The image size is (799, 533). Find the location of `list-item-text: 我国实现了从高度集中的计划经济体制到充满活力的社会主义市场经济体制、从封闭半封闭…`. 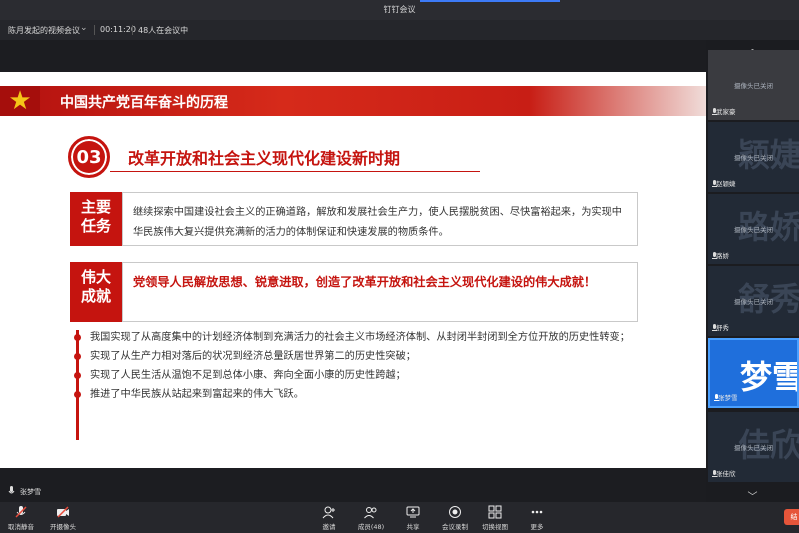

list-item-text: 我国实现了从高度集中的计划经济体制到充满活力的社会主义市场经济体制、从封闭半封闭… is located at coordinates (360, 337).